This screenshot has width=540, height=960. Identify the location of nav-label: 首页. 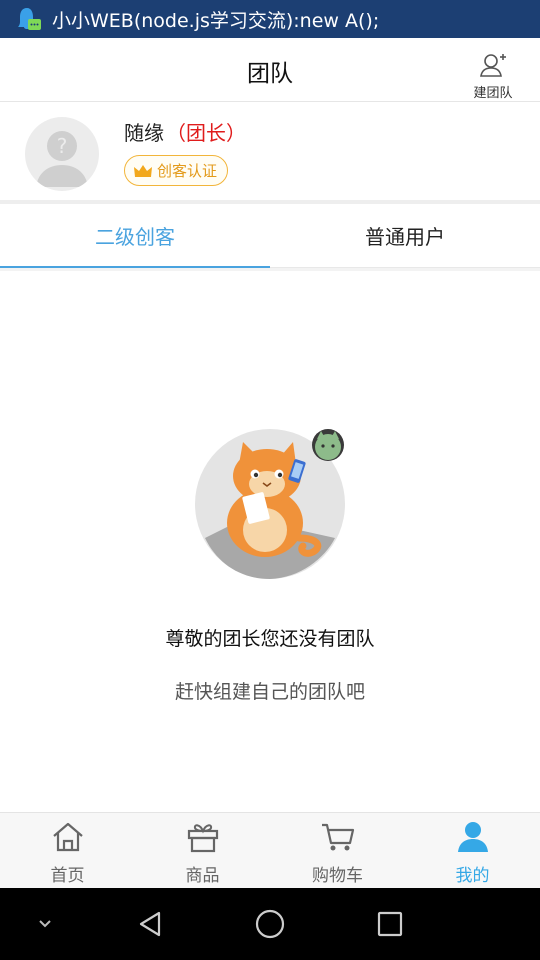
(67, 876).